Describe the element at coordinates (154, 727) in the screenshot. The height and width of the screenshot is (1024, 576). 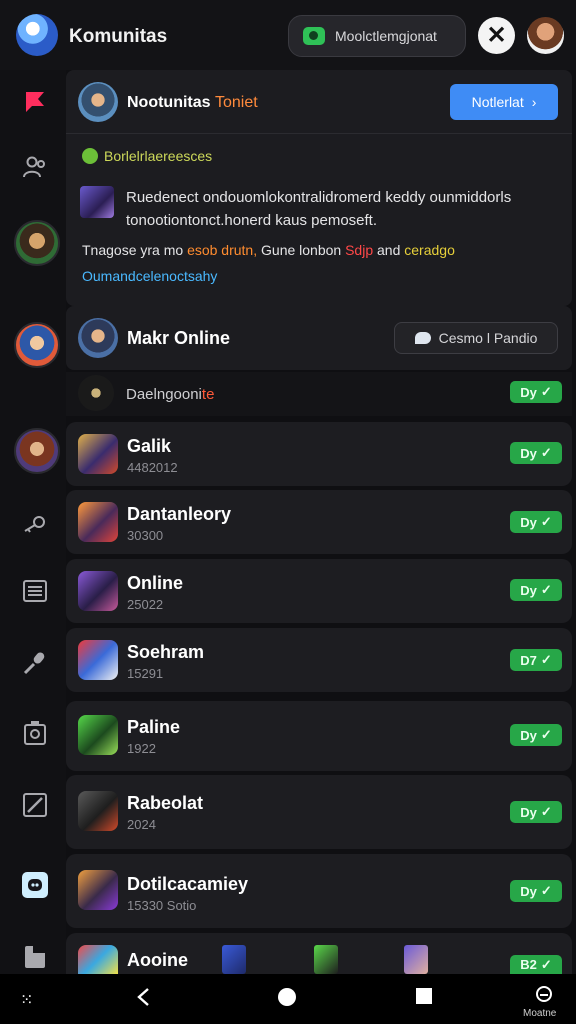
I see `list-item-title: Paline` at that location.